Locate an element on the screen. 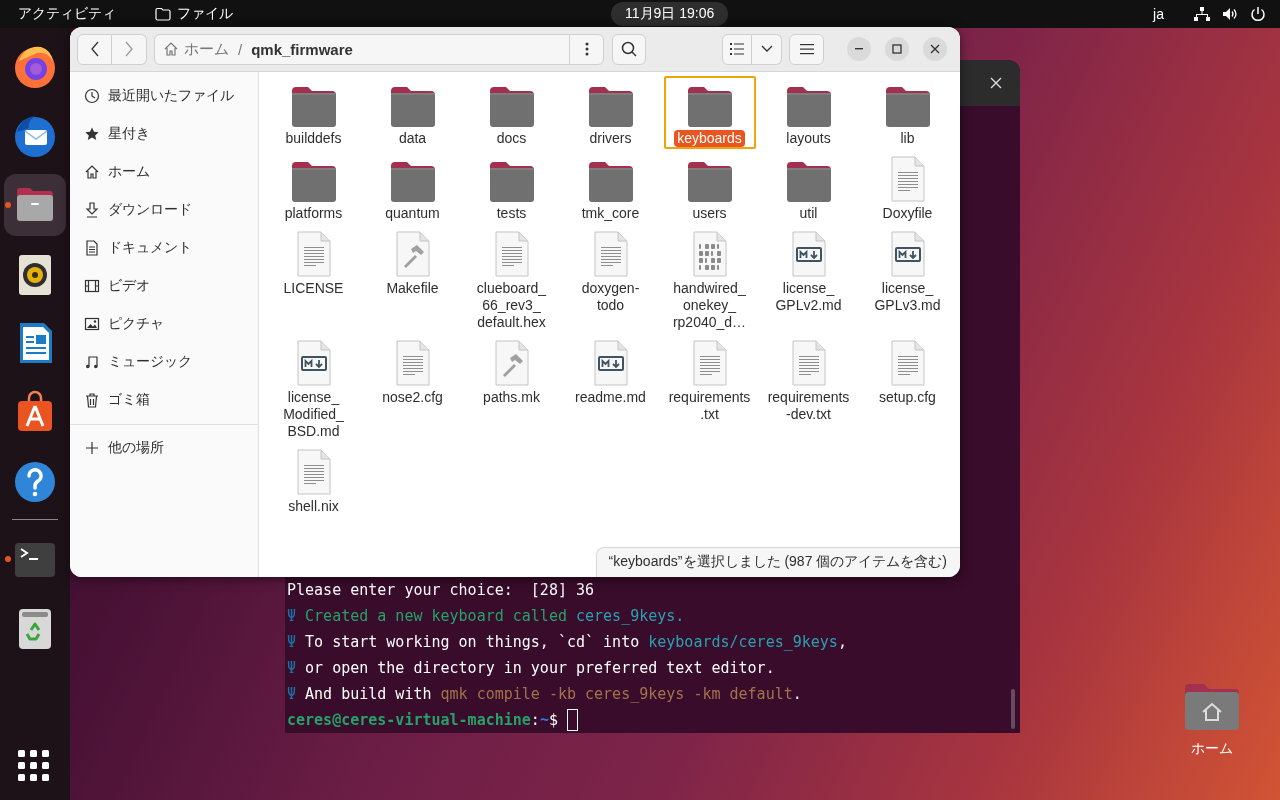 Image resolution: width=1280 pixels, height=800 pixels. activities-button: アクティビティ is located at coordinates (67, 14).